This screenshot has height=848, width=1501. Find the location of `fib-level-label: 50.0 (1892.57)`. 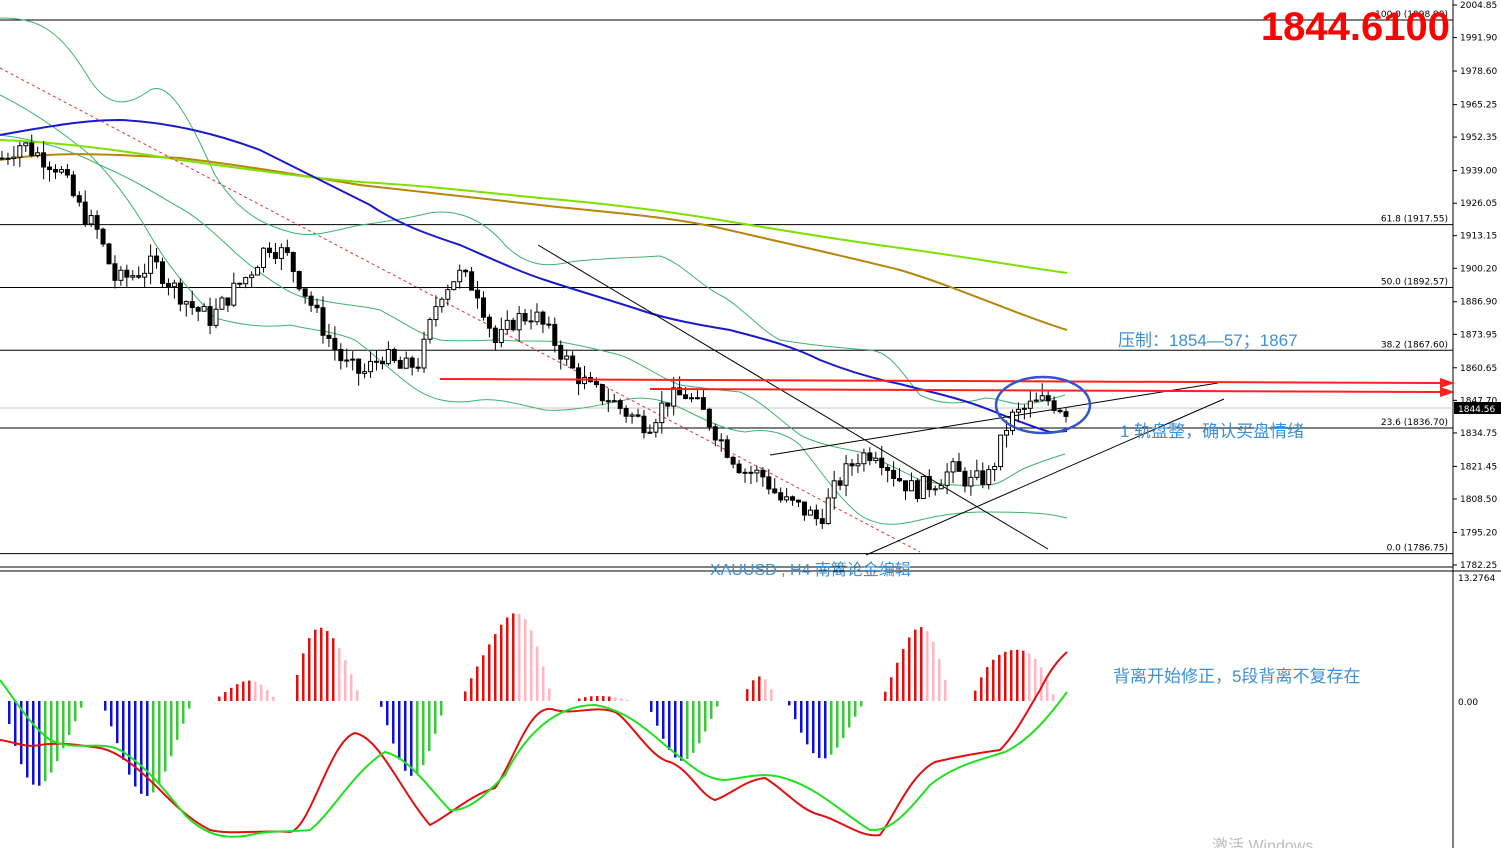

fib-level-label: 50.0 (1892.57) is located at coordinates (1414, 282).